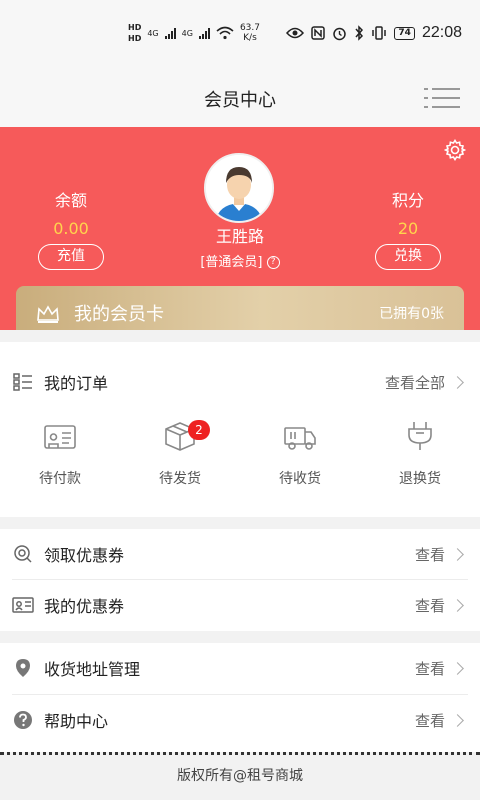  Describe the element at coordinates (430, 720) in the screenshot. I see `help-view-link: 查看` at that location.